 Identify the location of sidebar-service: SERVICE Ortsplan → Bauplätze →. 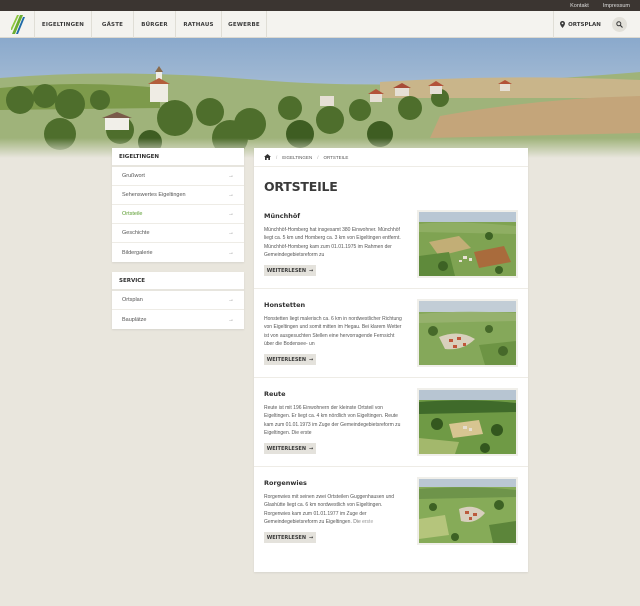
(178, 300).